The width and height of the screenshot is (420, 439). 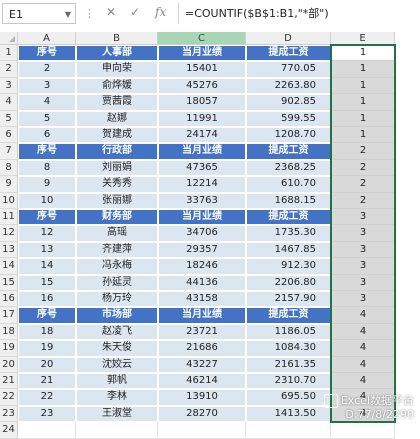 What do you see at coordinates (9, 69) in the screenshot?
I see `row-header: 2` at bounding box center [9, 69].